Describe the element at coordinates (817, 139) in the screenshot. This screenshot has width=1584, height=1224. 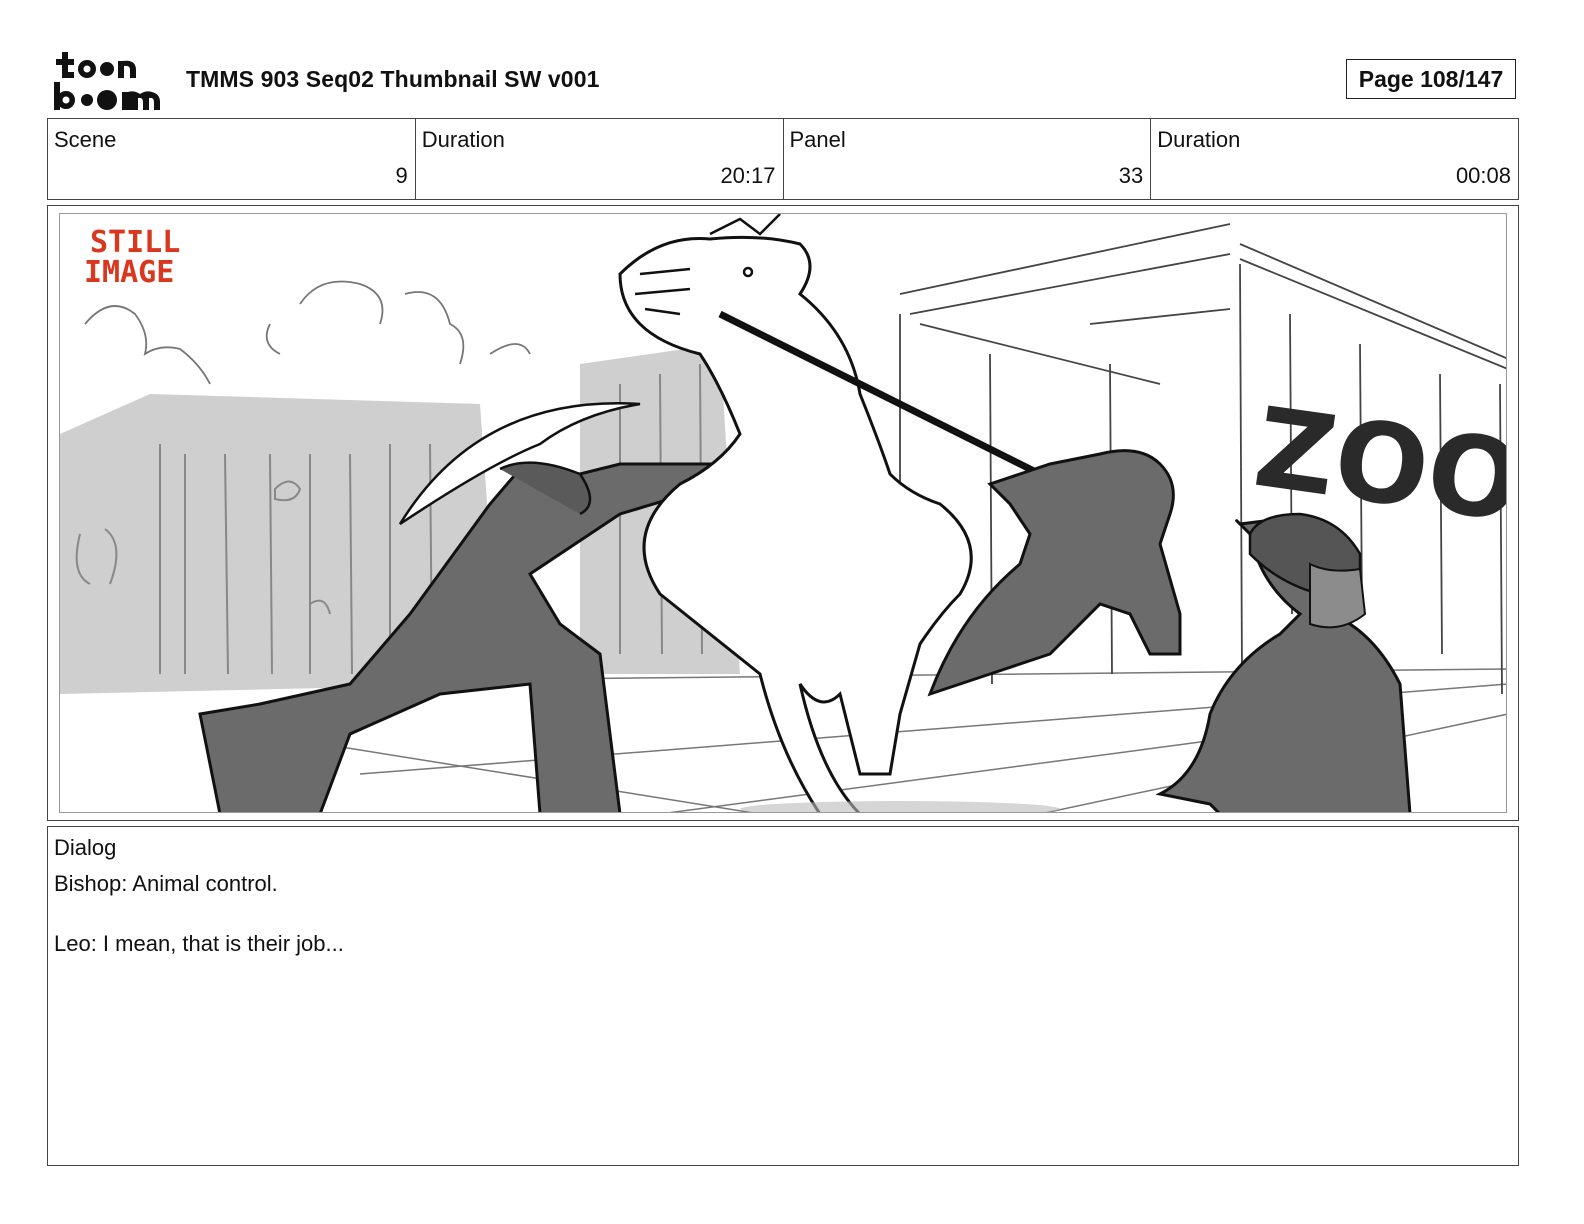
I see `panel-label: Panel` at that location.